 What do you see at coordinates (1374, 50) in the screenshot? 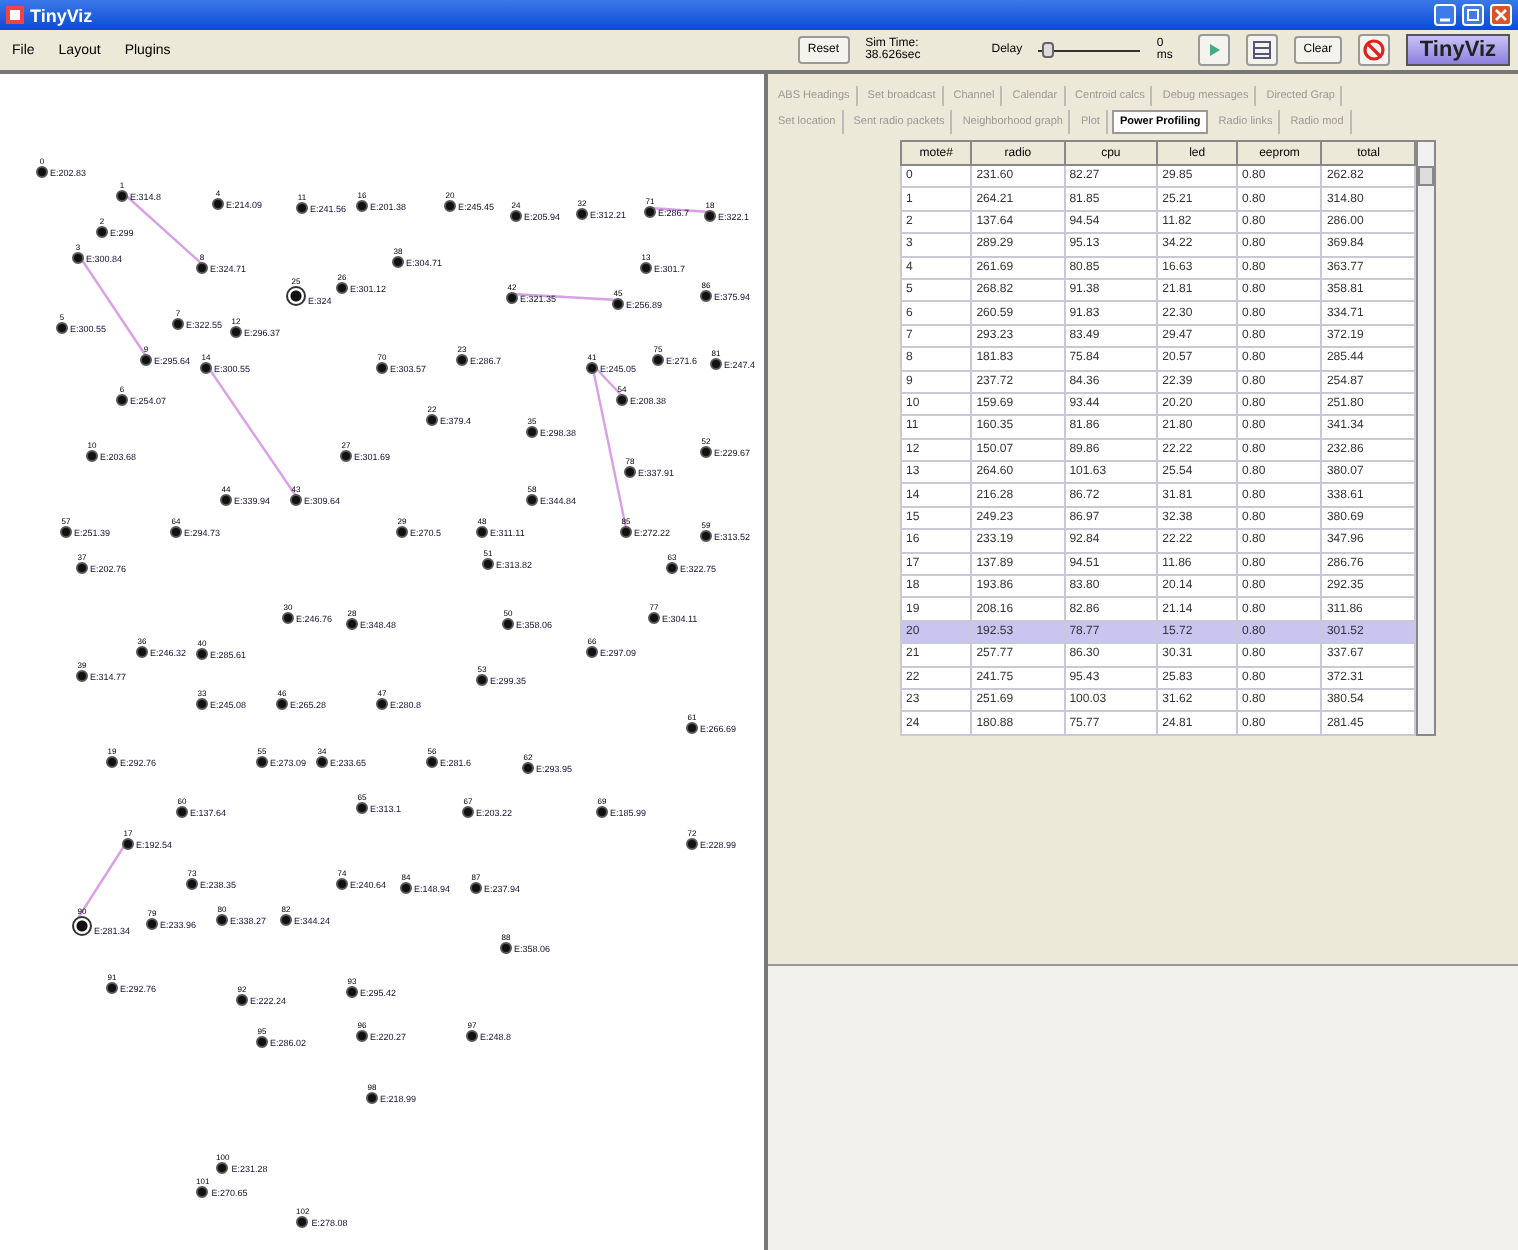
I see `stop-button` at bounding box center [1374, 50].